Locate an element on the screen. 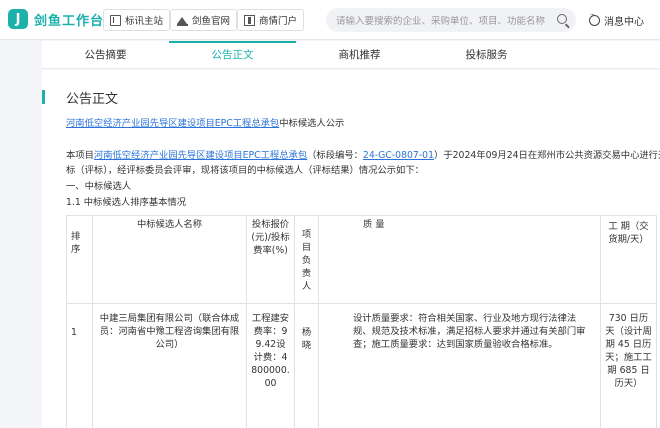  message-center-label: 消息中心 is located at coordinates (624, 22).